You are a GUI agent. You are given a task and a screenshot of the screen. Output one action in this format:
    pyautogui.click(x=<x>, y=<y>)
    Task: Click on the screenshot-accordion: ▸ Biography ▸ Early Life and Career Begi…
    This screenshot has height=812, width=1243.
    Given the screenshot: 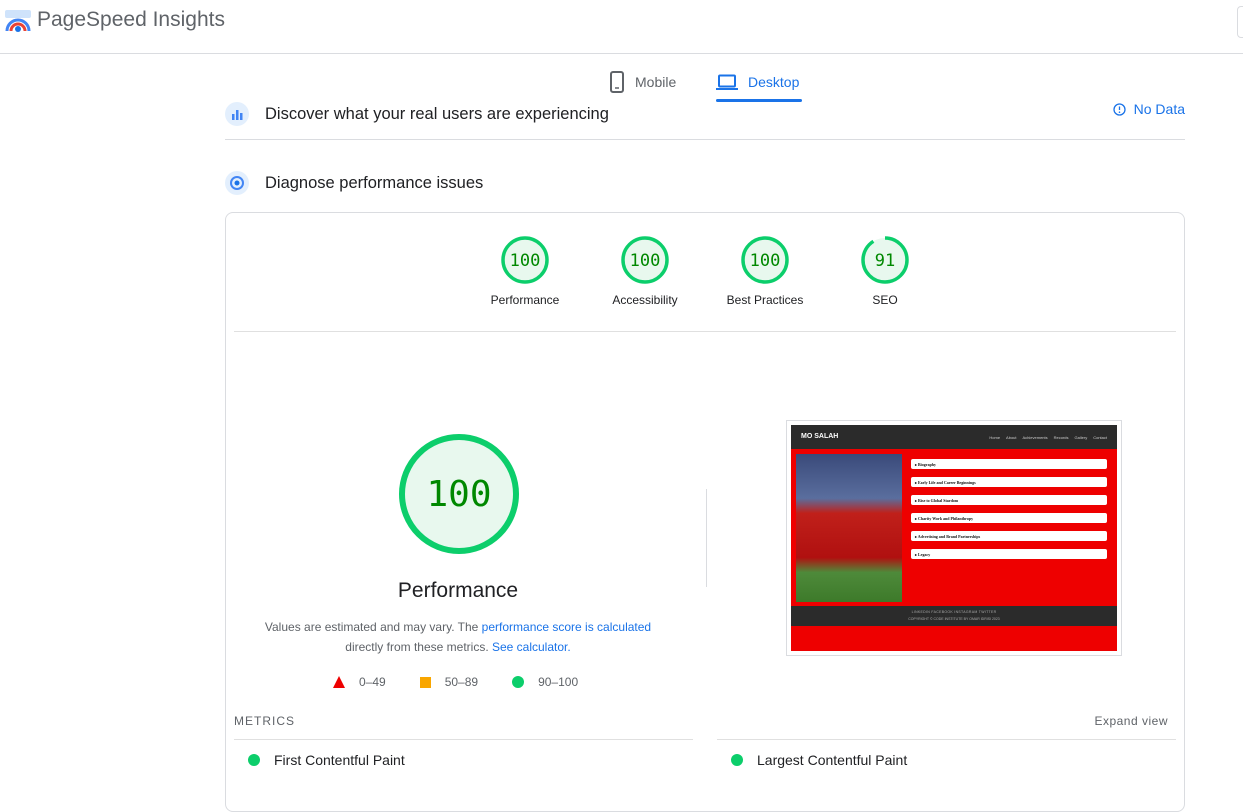 What is the action you would take?
    pyautogui.click(x=1009, y=513)
    